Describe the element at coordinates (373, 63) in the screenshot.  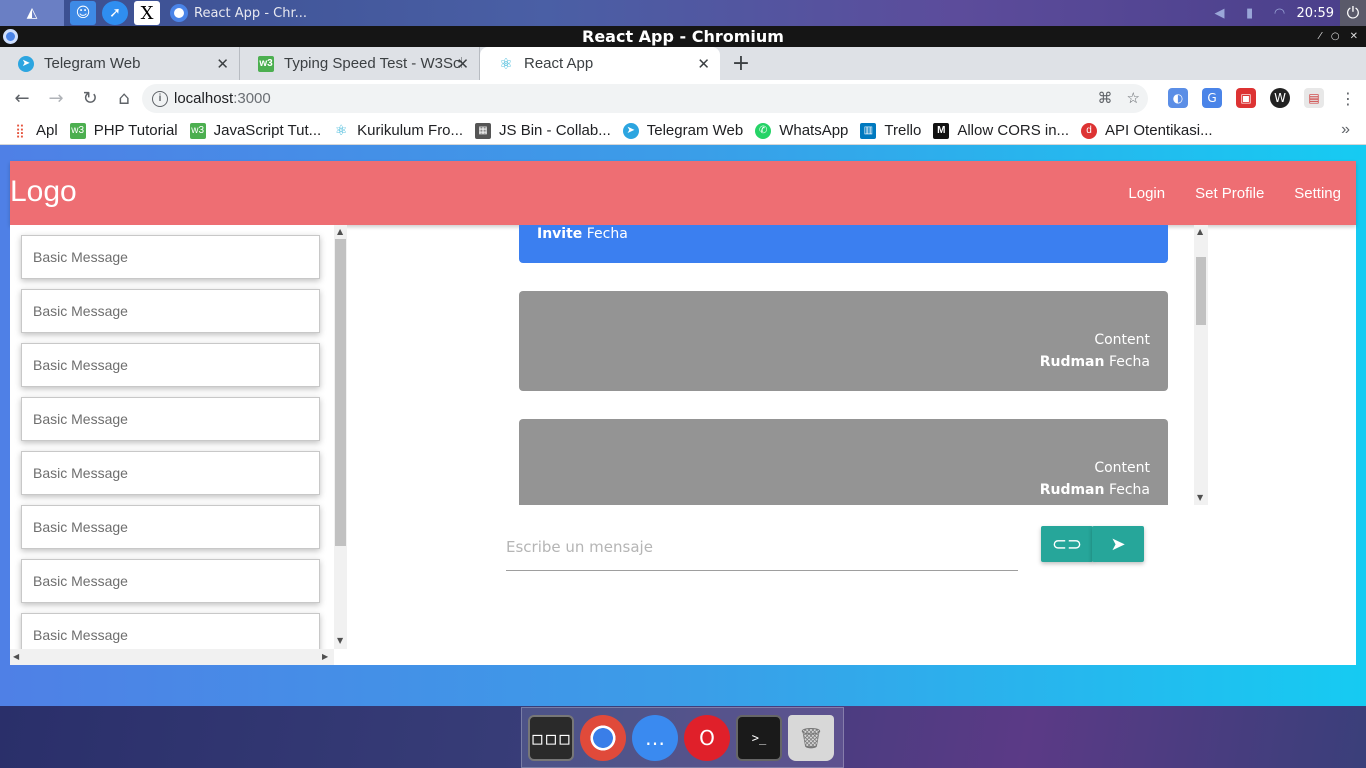
I see `tab-label: Typing Speed Test - W3Sch` at that location.